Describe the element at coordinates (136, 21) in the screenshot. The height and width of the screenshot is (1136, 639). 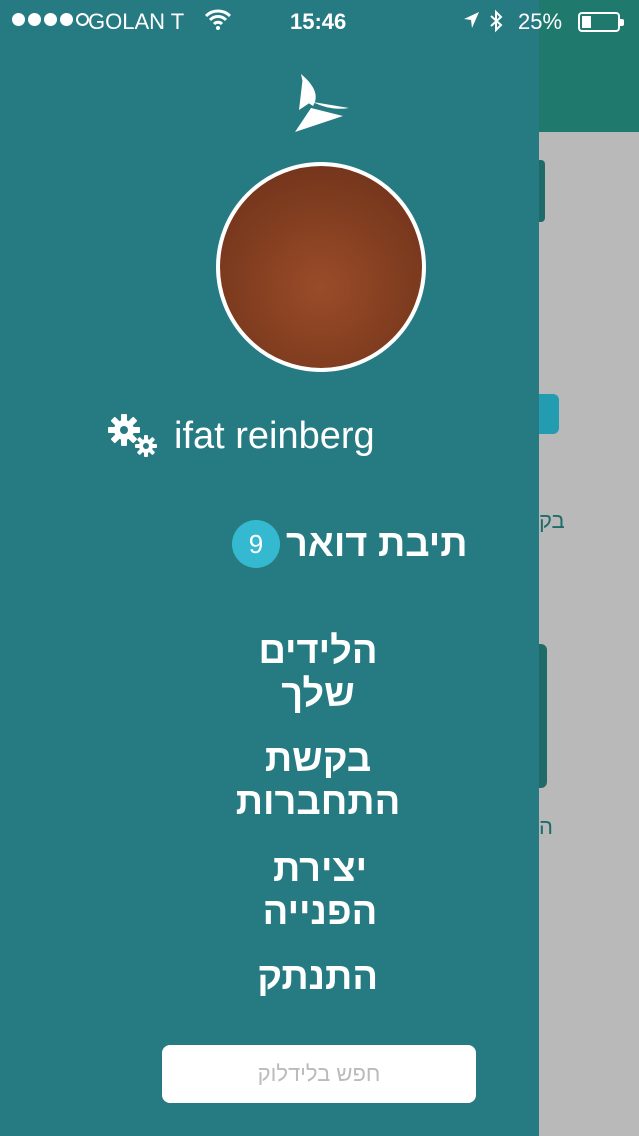
I see `carrier-name: GOLAN T` at that location.